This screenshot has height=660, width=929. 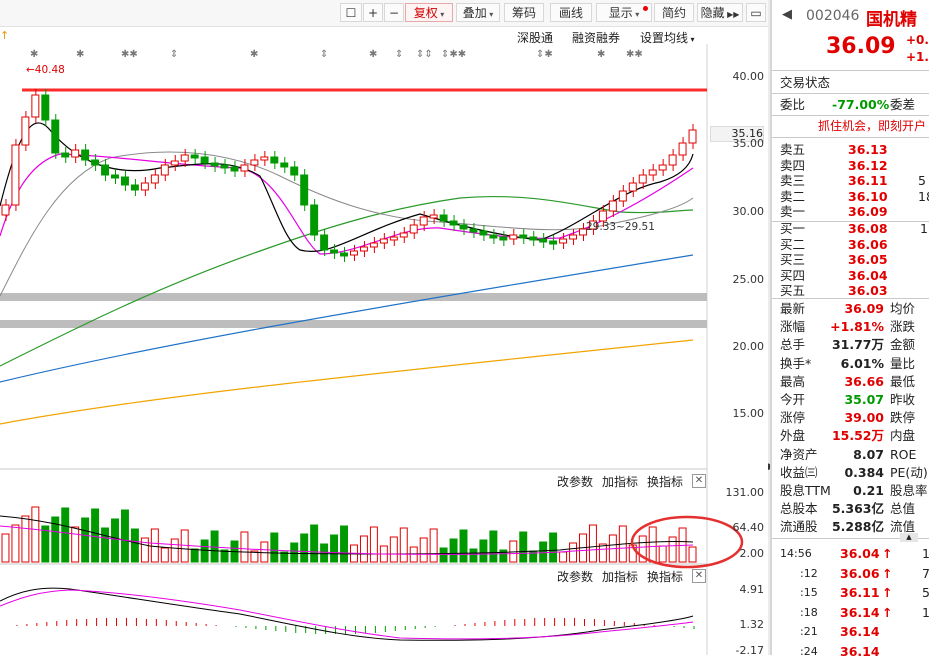 I want to click on stat-label-right: 总值, so click(x=903, y=509).